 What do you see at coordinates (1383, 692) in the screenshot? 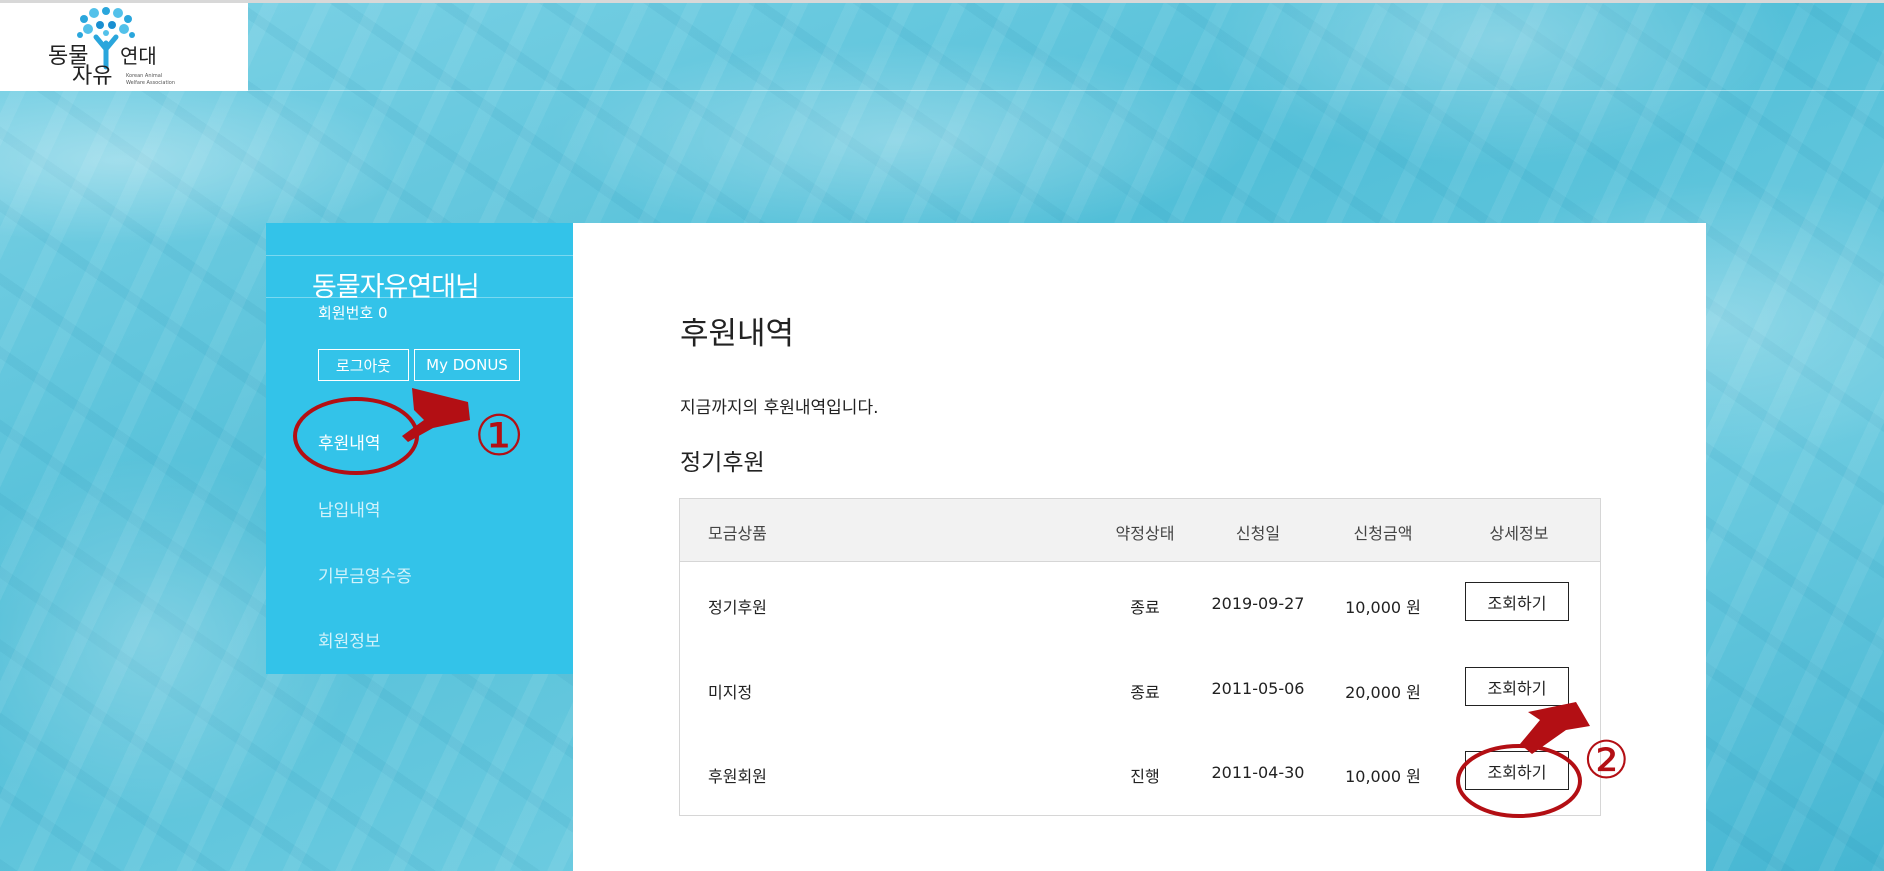
I see `row-amount: 20,000 원` at bounding box center [1383, 692].